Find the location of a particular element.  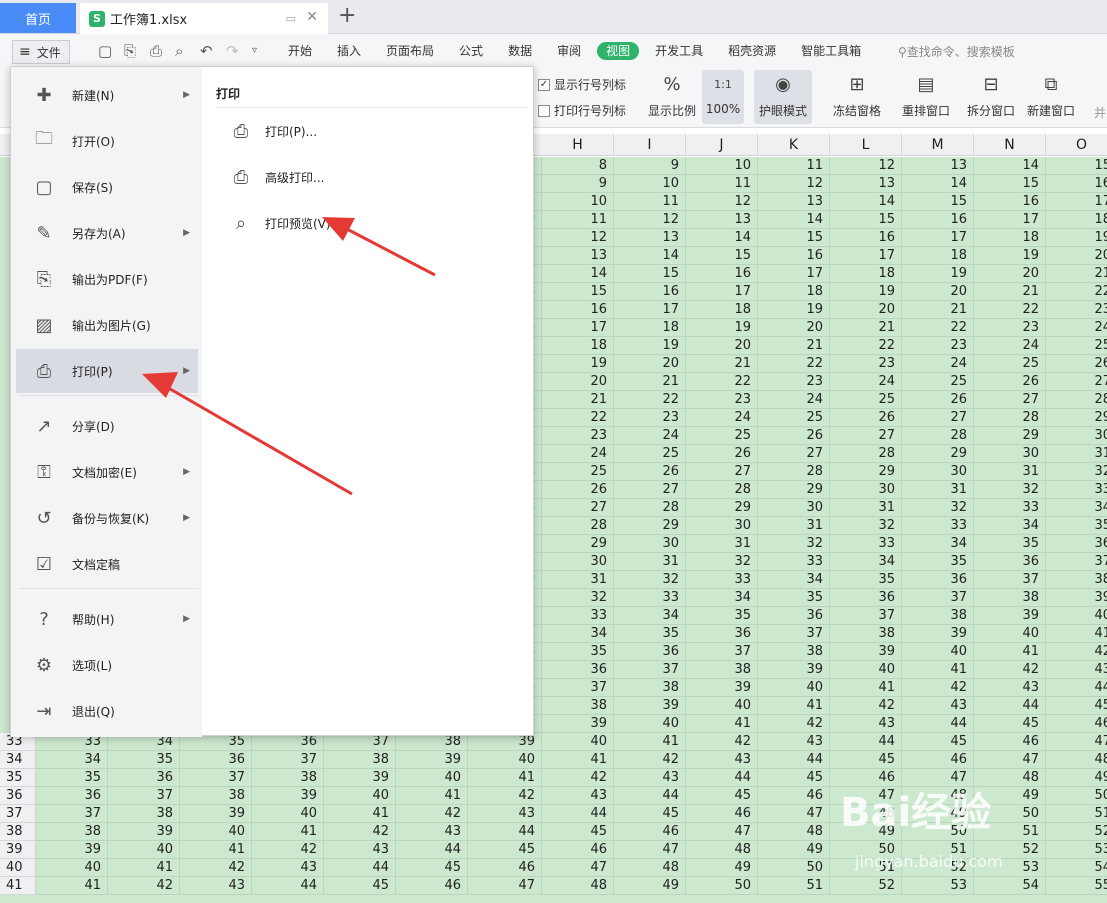

table-cell: 43 is located at coordinates (578, 796).